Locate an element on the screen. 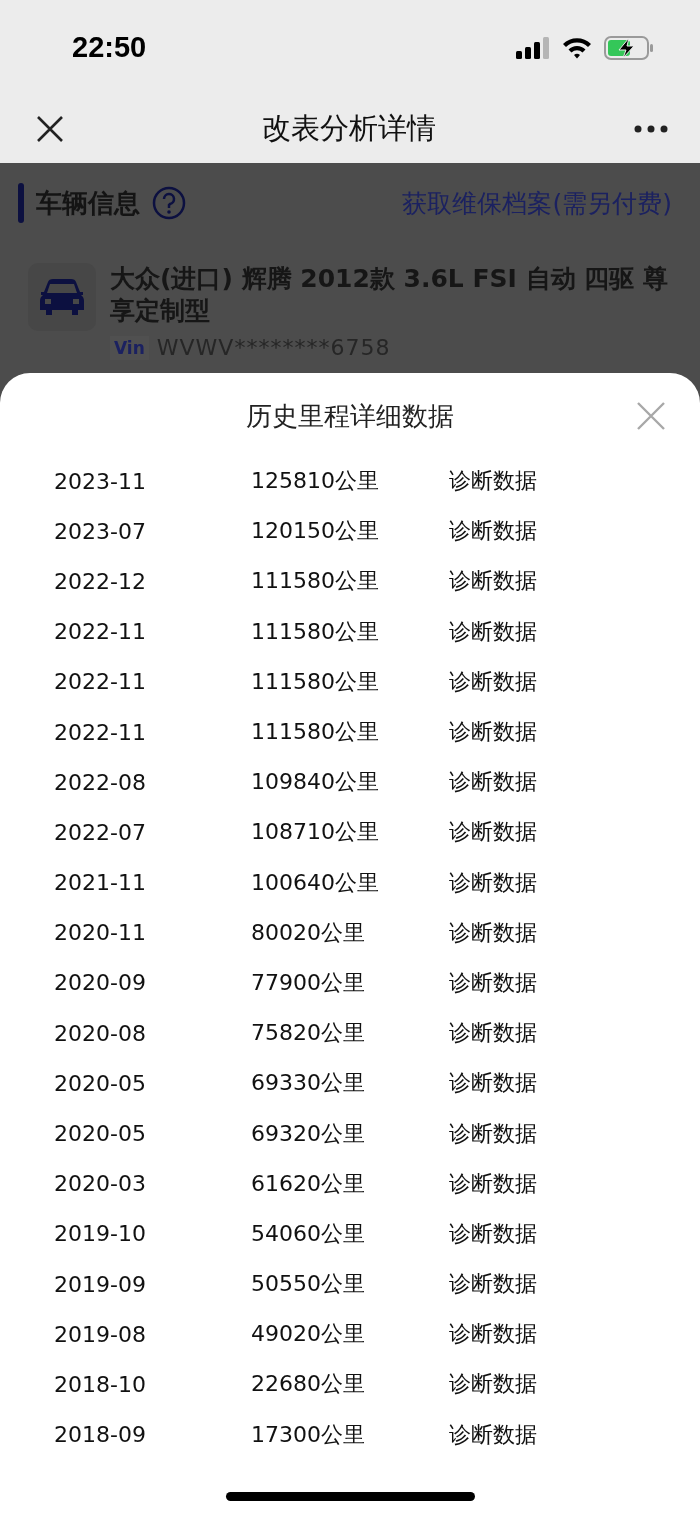  date-cell-text: 2022-12 is located at coordinates (100, 581).